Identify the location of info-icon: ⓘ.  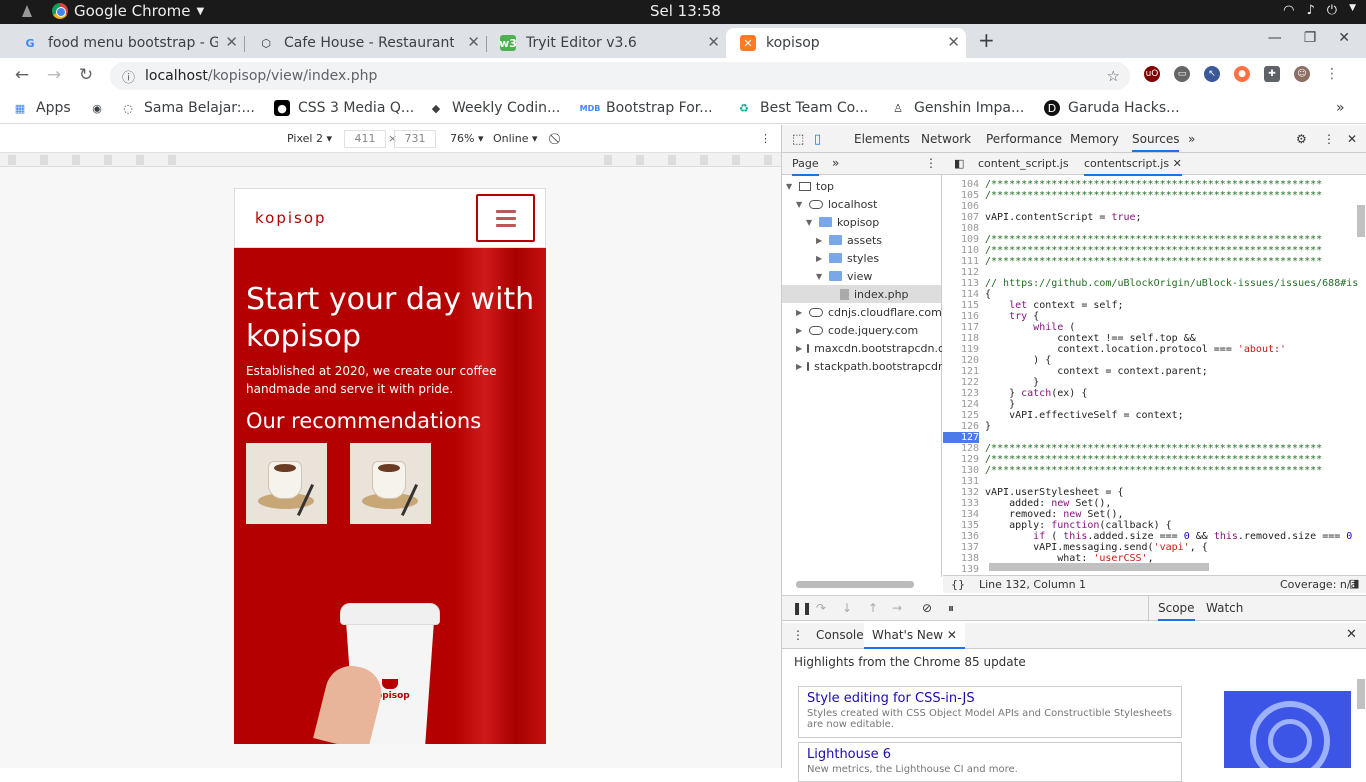
(128, 76).